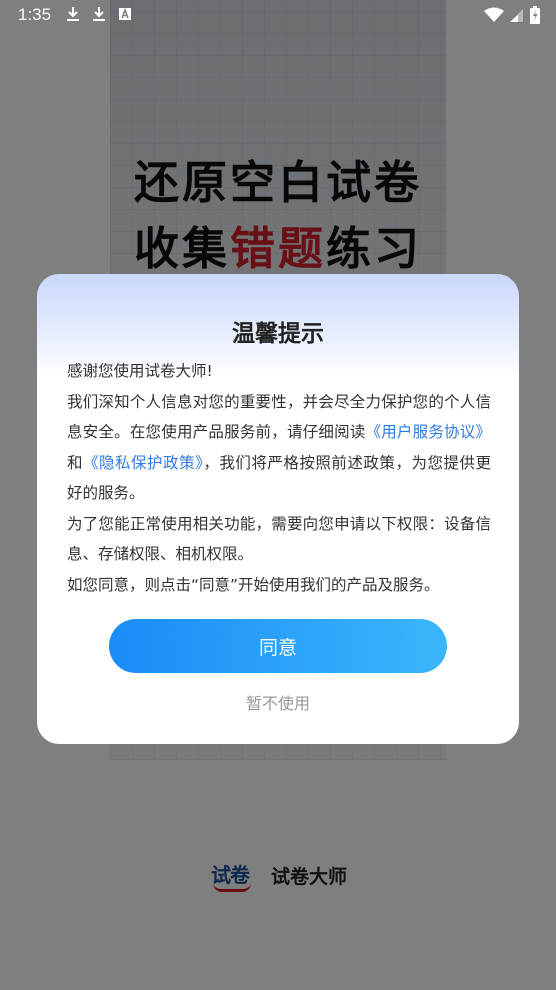 The height and width of the screenshot is (990, 556). What do you see at coordinates (75, 462) in the screenshot?
I see `privacy-text-and: 和` at bounding box center [75, 462].